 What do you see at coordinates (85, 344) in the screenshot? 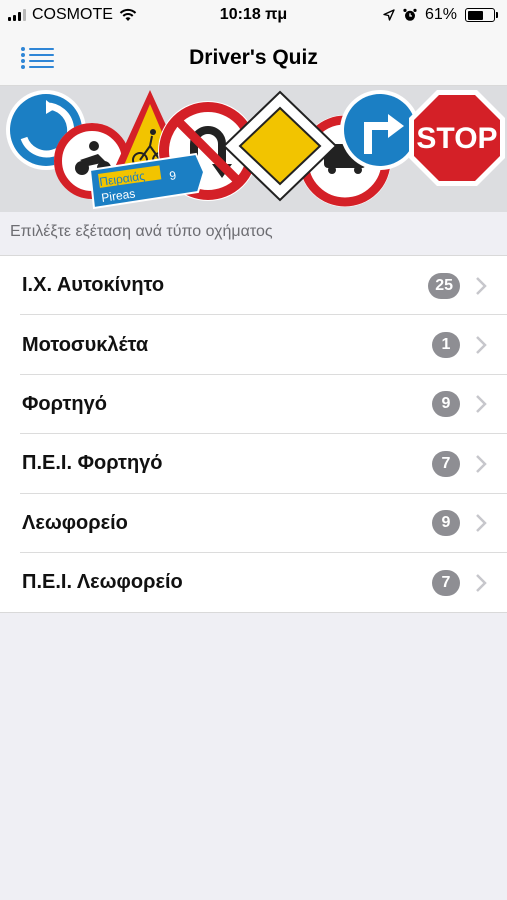
I see `list-item-label: Μοτοσυκλέτα` at bounding box center [85, 344].